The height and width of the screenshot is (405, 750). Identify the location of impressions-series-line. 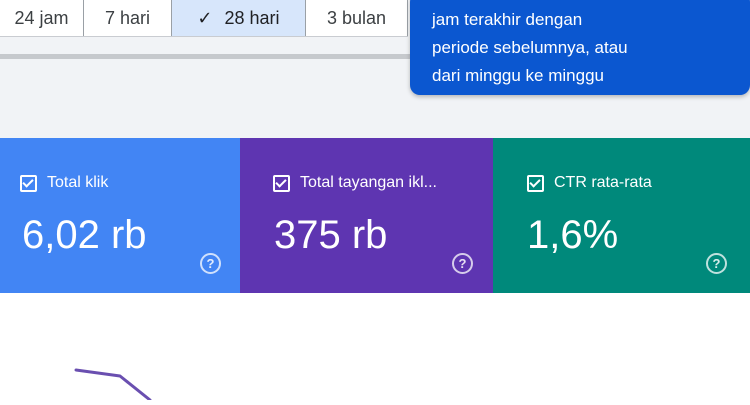
(113, 385).